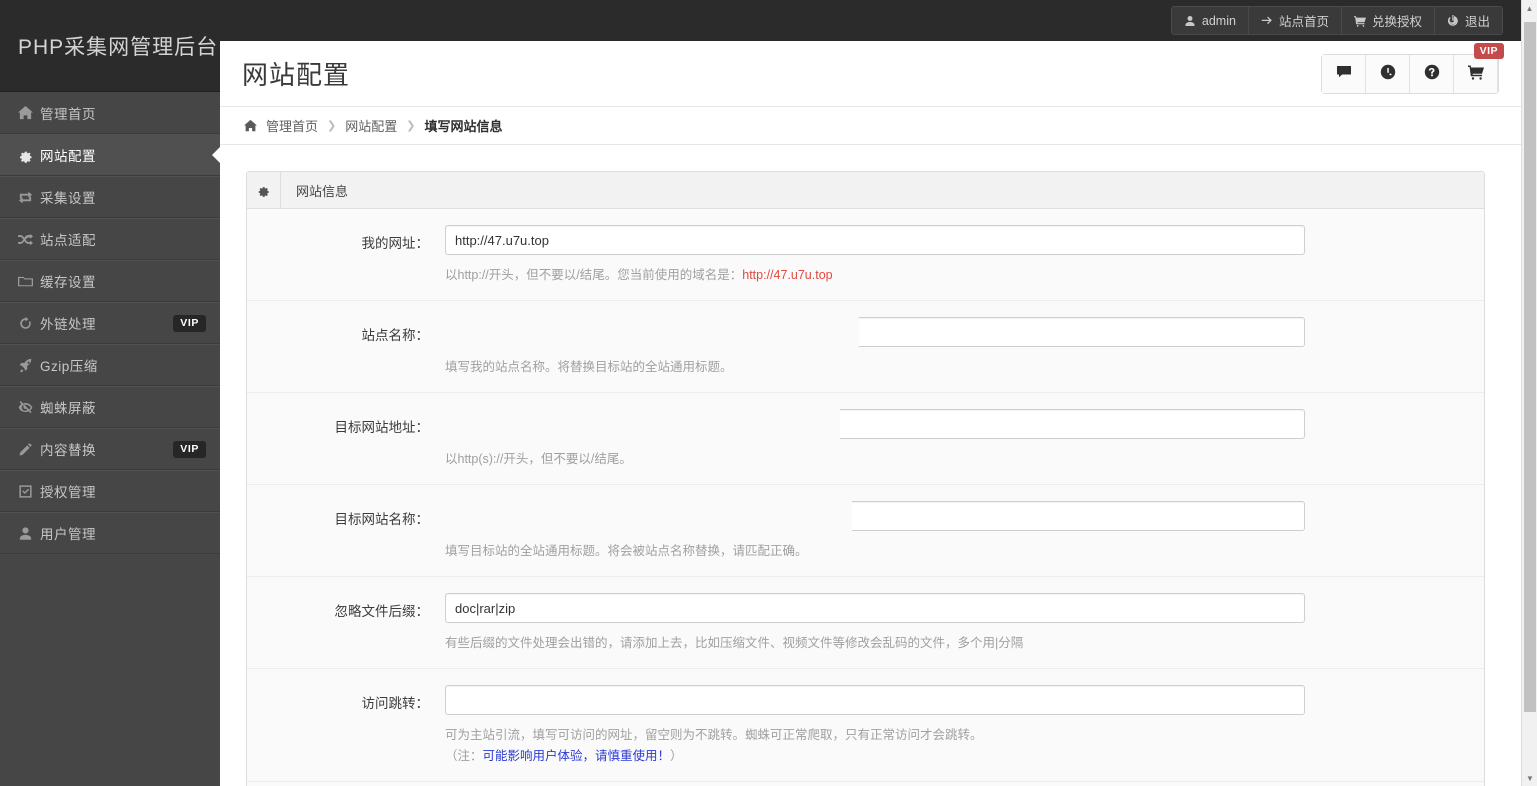 Image resolution: width=1537 pixels, height=786 pixels. Describe the element at coordinates (1488, 50) in the screenshot. I see `vip-badge: VIP` at that location.